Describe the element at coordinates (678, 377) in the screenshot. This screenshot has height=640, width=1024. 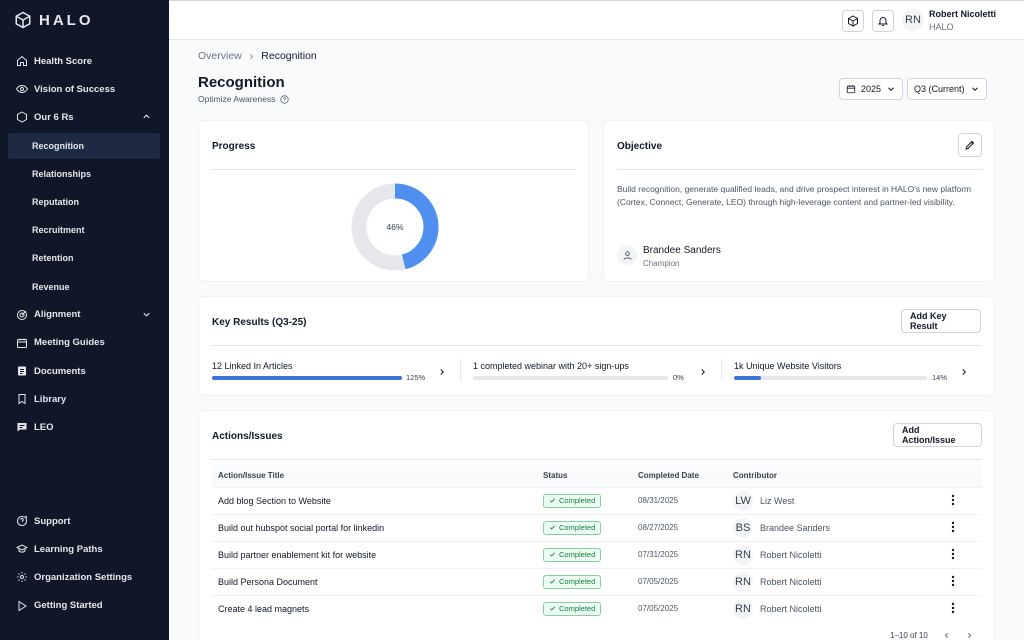
I see `key-result-percent: 0%` at that location.